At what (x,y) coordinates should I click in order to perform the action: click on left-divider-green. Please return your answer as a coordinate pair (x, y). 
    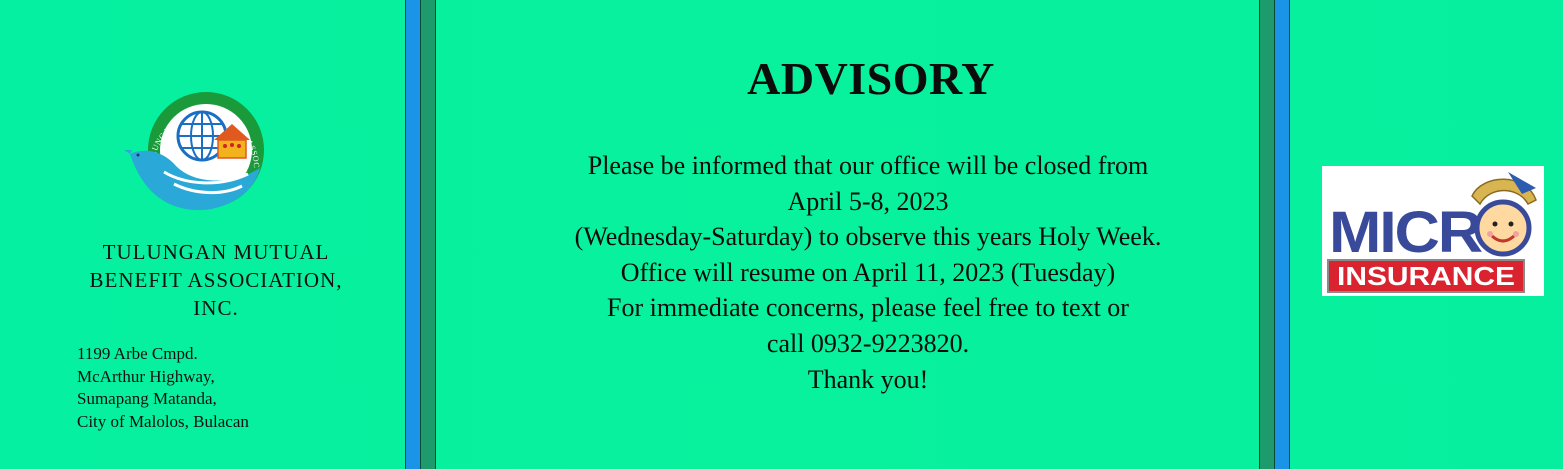
    Looking at the image, I should click on (427, 234).